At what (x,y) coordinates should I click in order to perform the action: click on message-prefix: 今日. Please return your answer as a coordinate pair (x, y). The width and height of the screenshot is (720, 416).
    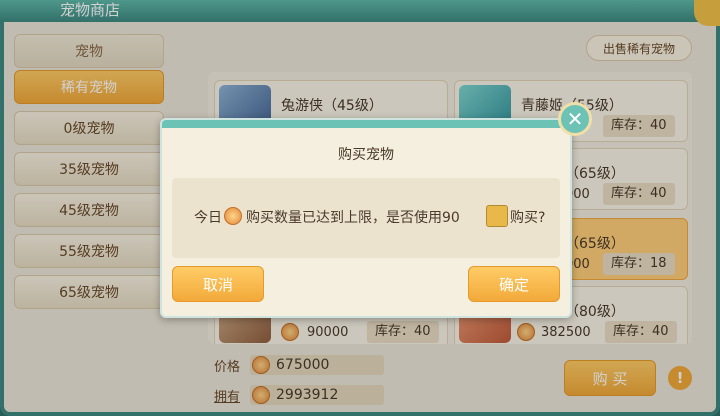
    Looking at the image, I should click on (208, 218).